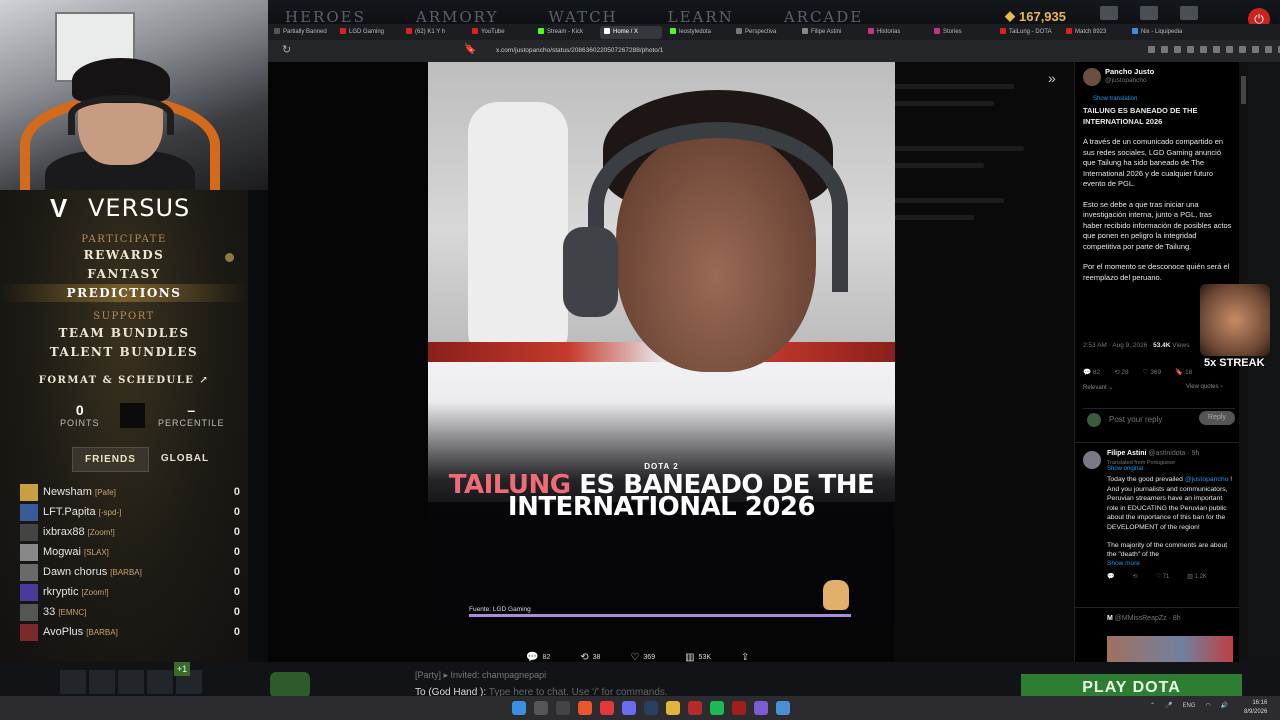 The height and width of the screenshot is (720, 1280). I want to click on browser-tab: Historias, so click(895, 32).